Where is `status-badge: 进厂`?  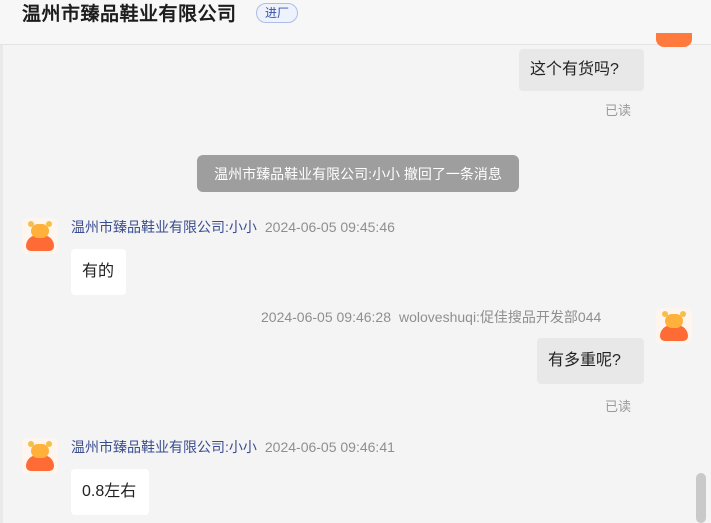
status-badge: 进厂 is located at coordinates (277, 13).